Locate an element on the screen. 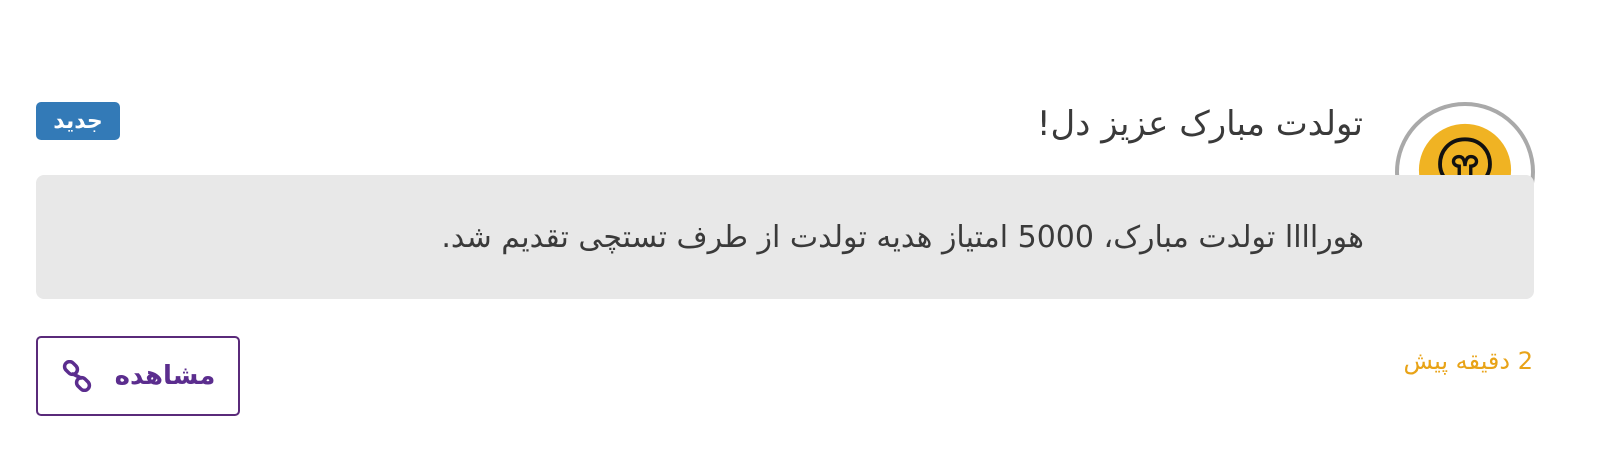 Image resolution: width=1599 pixels, height=461 pixels. view-button: مشاهده is located at coordinates (138, 376).